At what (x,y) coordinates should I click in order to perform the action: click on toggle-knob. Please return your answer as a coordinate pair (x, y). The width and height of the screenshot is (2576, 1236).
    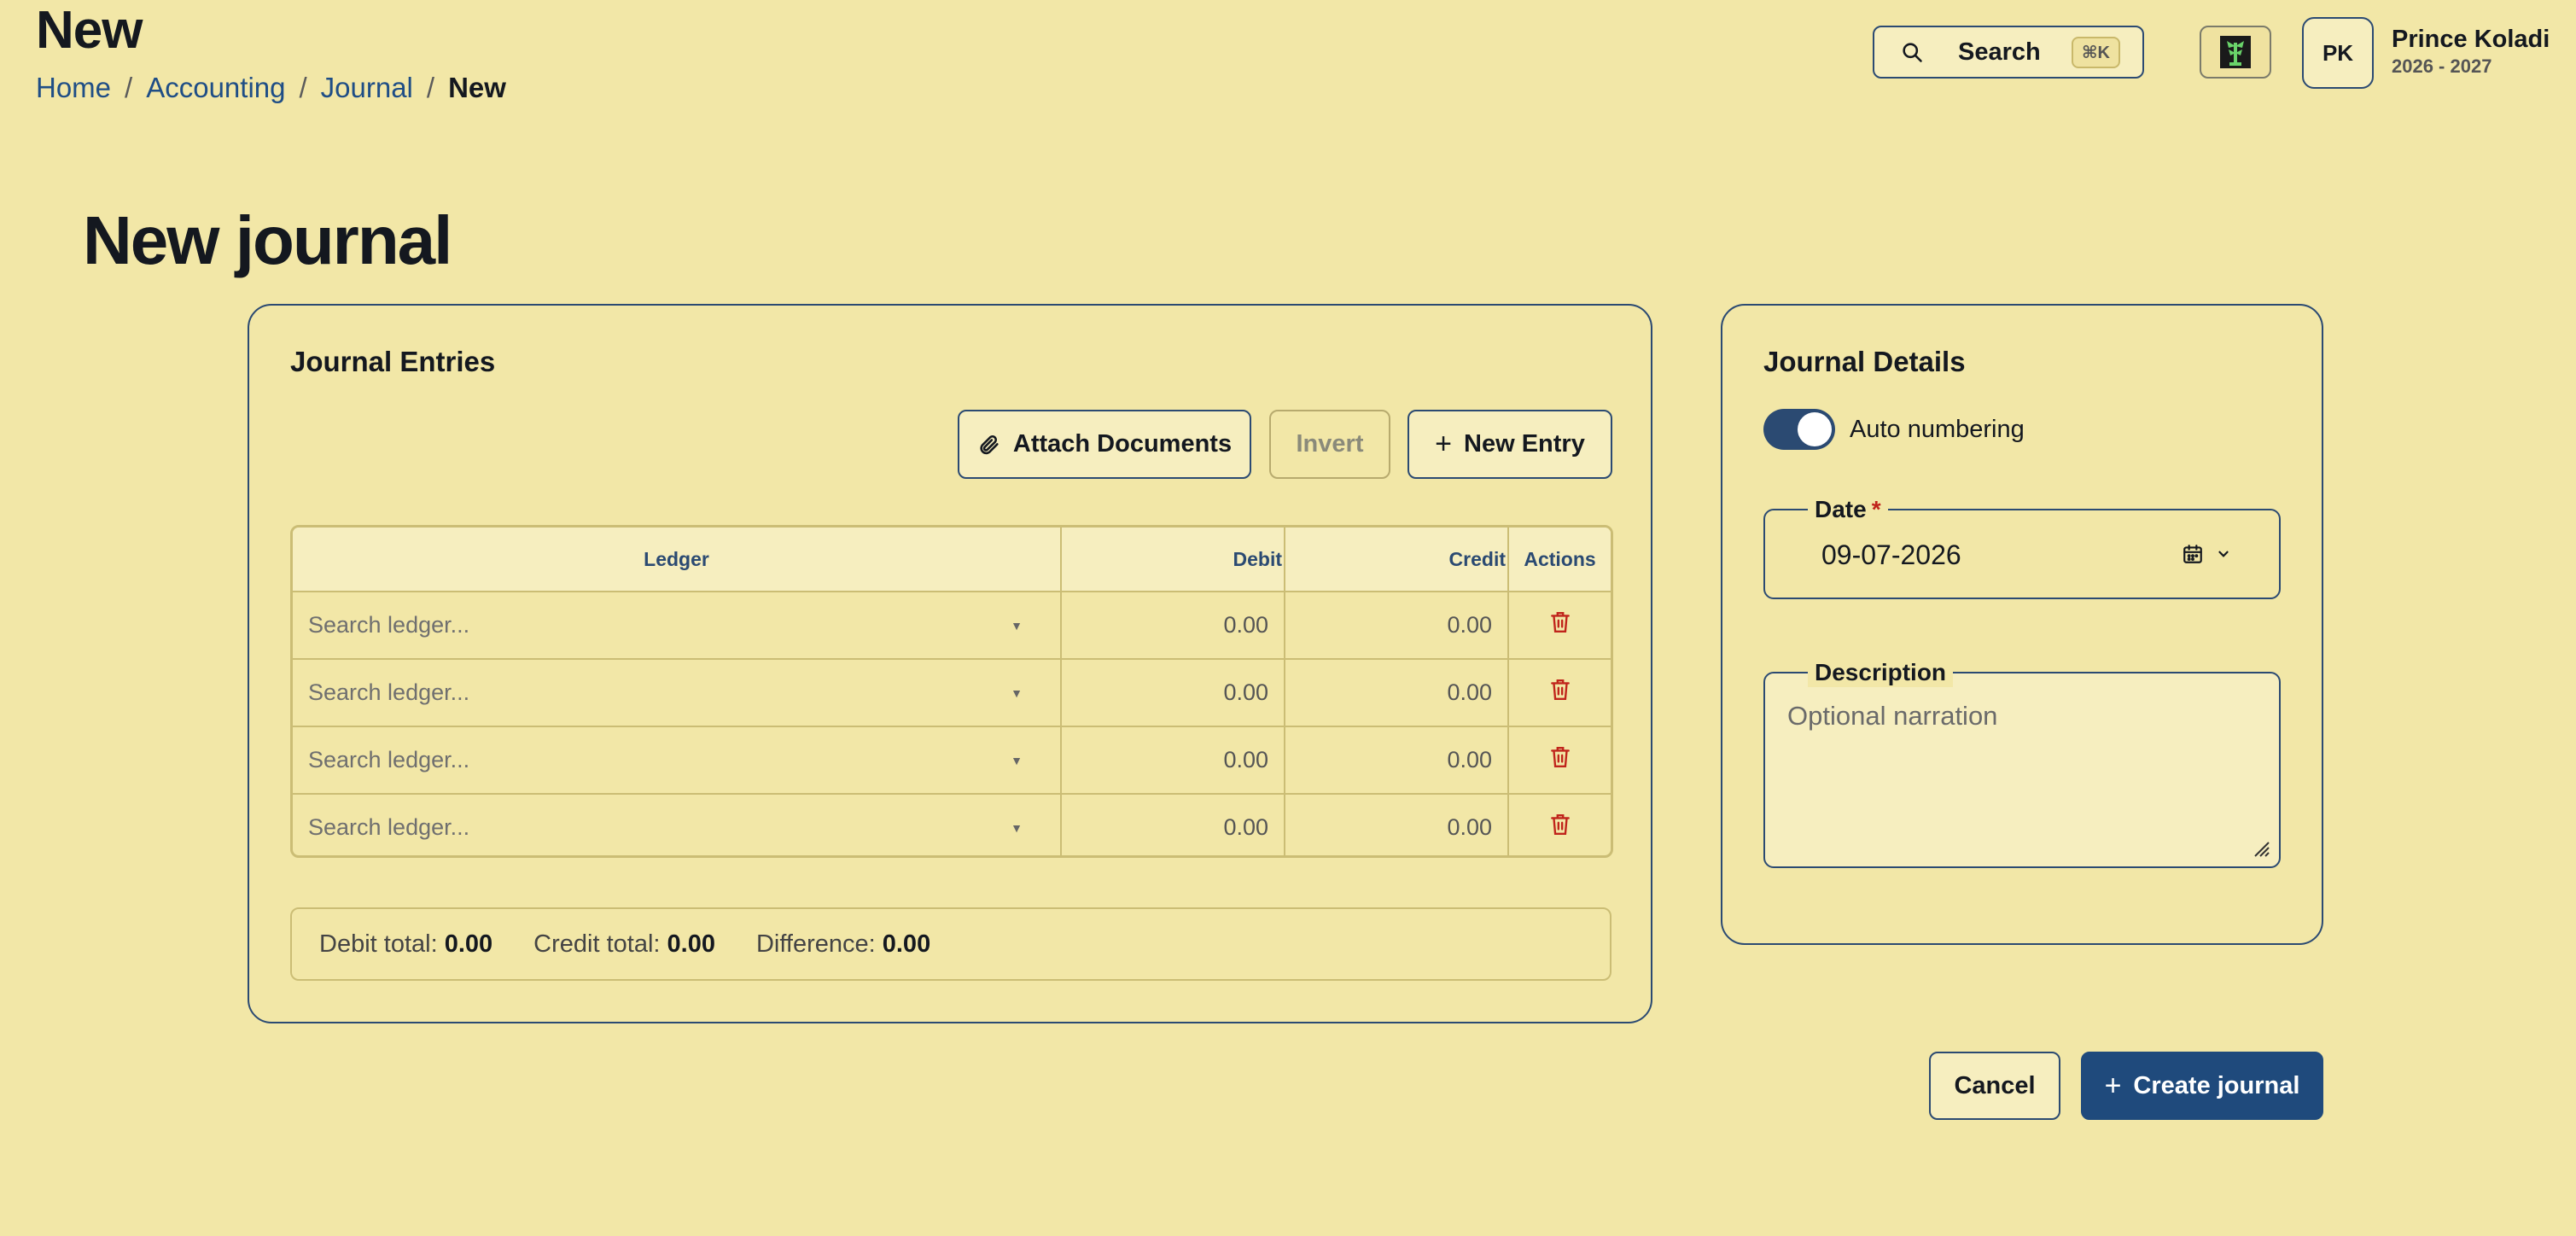
    Looking at the image, I should click on (1815, 429).